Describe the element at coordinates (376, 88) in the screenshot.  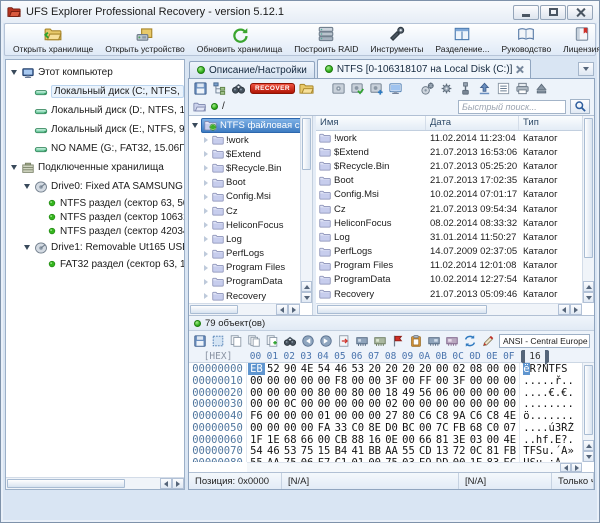
I see `disk-add-button` at that location.